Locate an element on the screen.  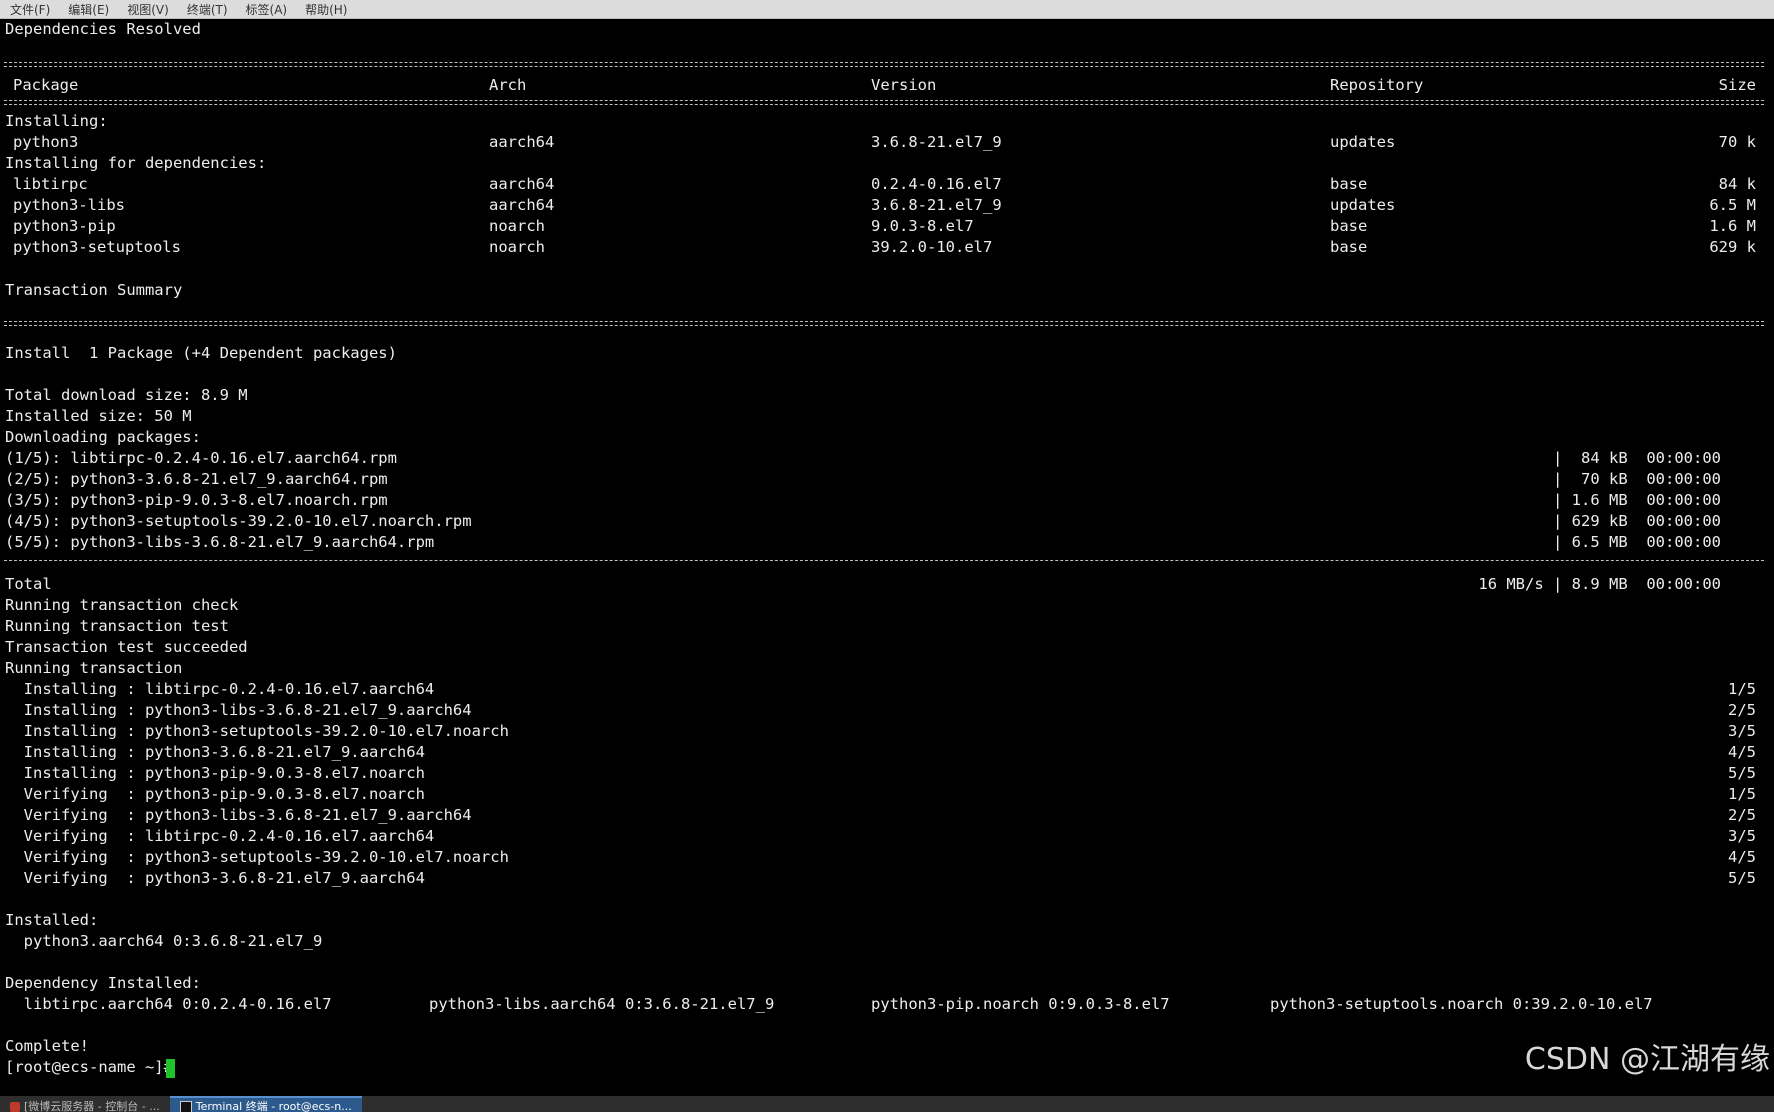
menu-file: 文件(F) is located at coordinates (29, 9).